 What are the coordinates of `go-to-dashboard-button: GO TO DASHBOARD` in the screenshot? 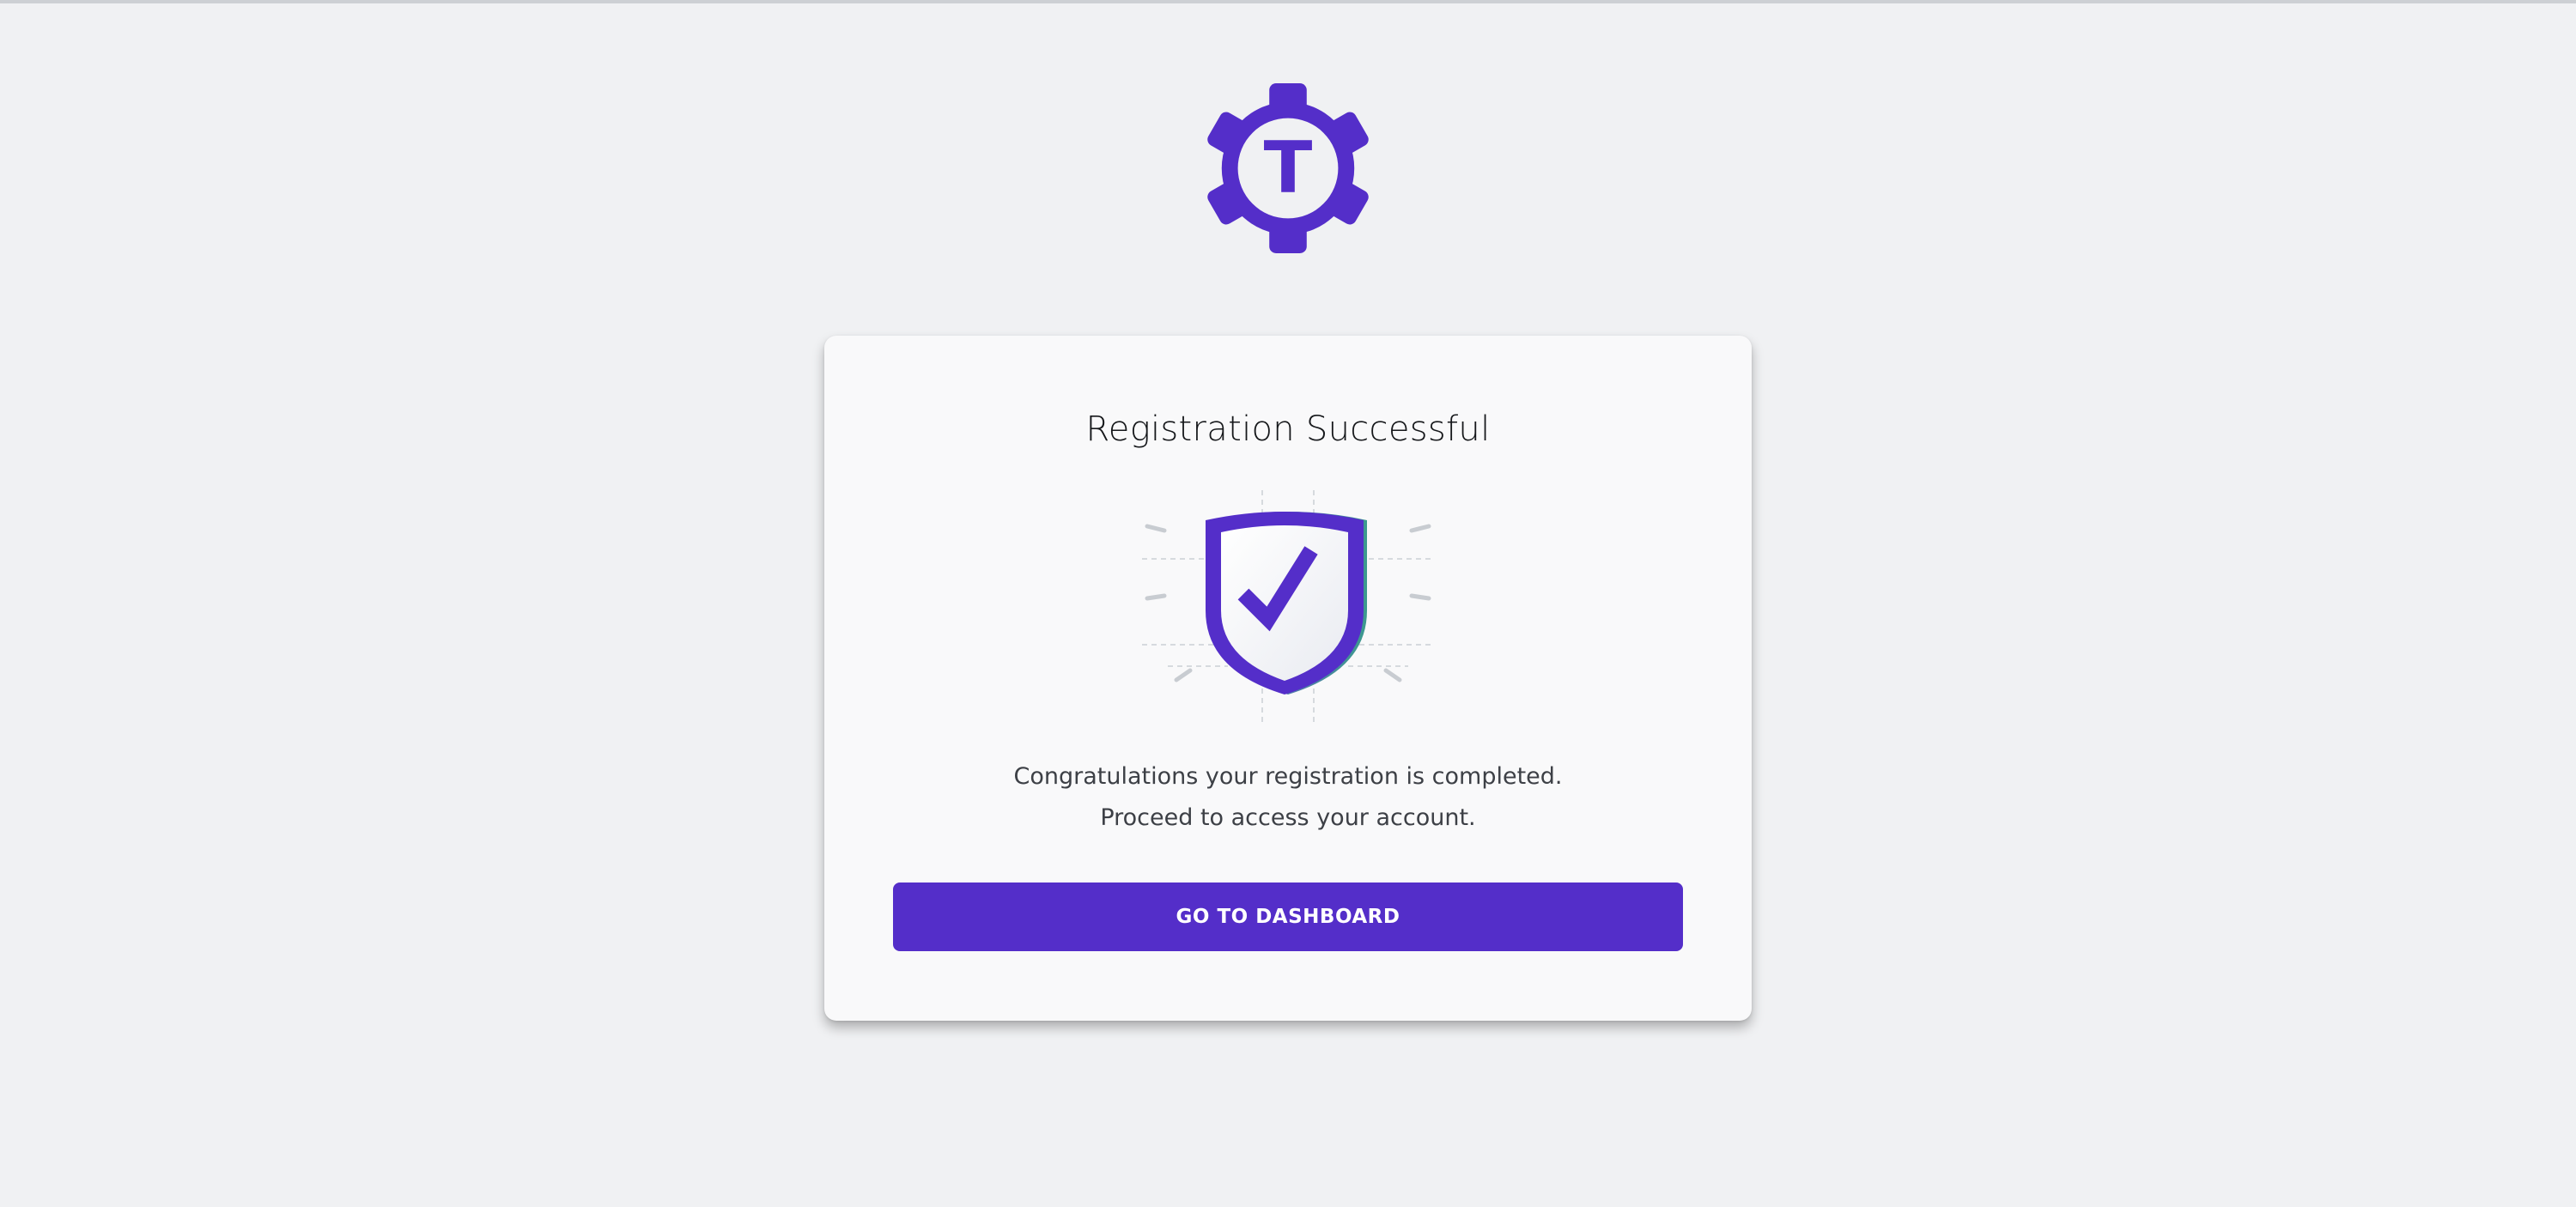 It's located at (1288, 917).